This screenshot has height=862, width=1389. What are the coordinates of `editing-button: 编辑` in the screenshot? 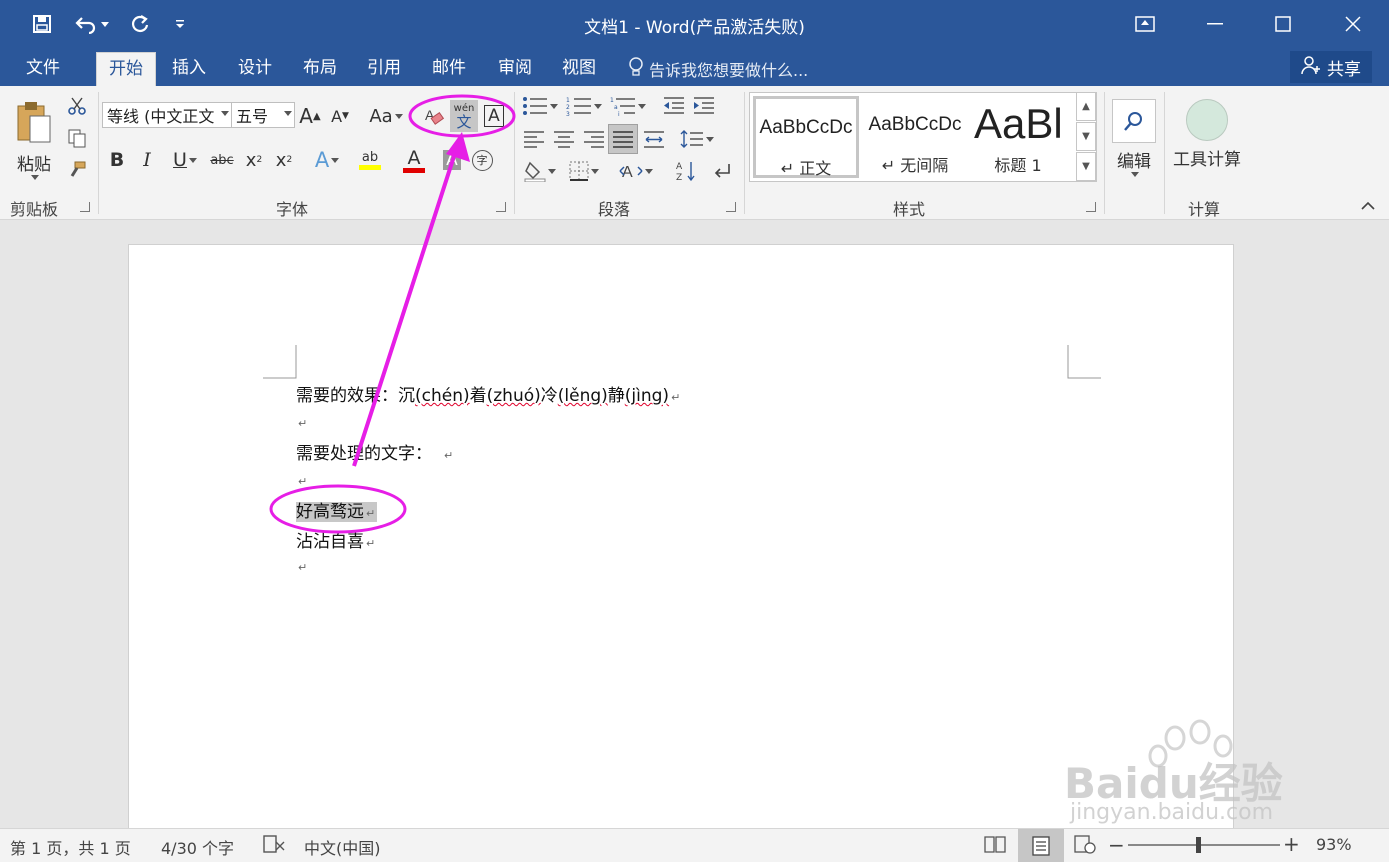 It's located at (1134, 138).